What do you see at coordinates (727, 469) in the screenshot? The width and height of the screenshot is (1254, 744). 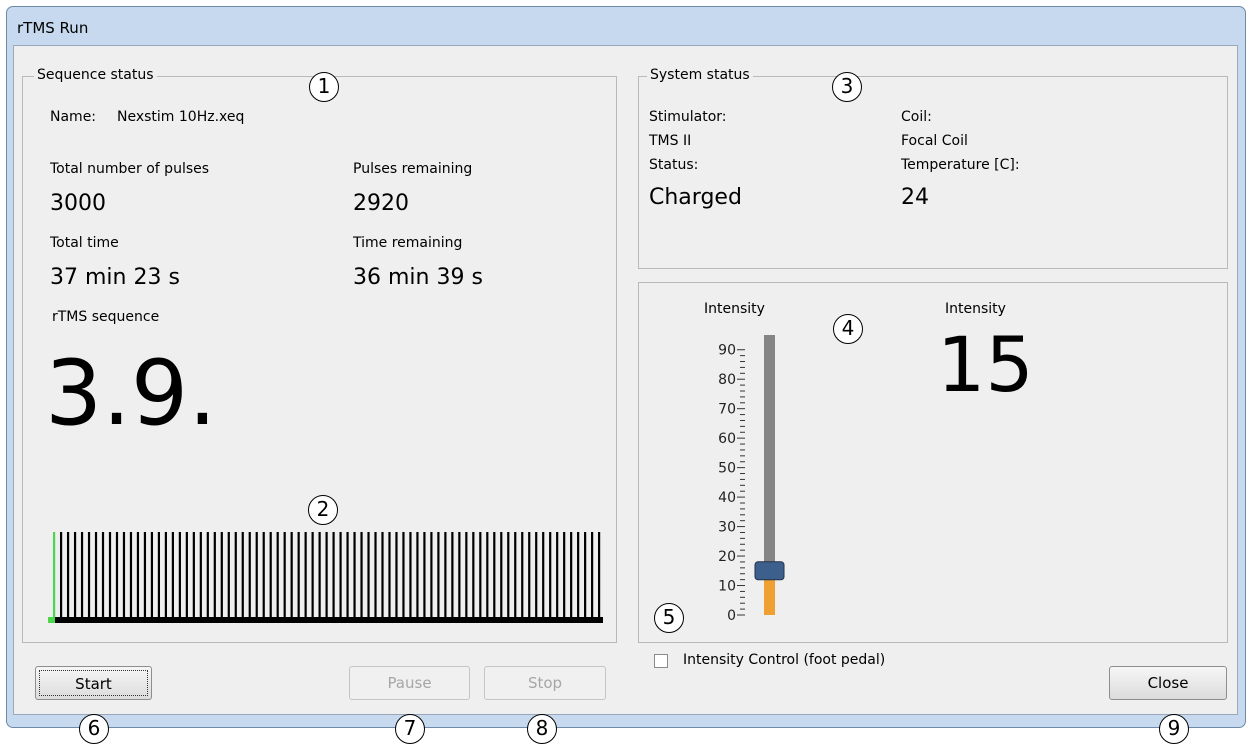 I see `slider-tick-label: 50` at bounding box center [727, 469].